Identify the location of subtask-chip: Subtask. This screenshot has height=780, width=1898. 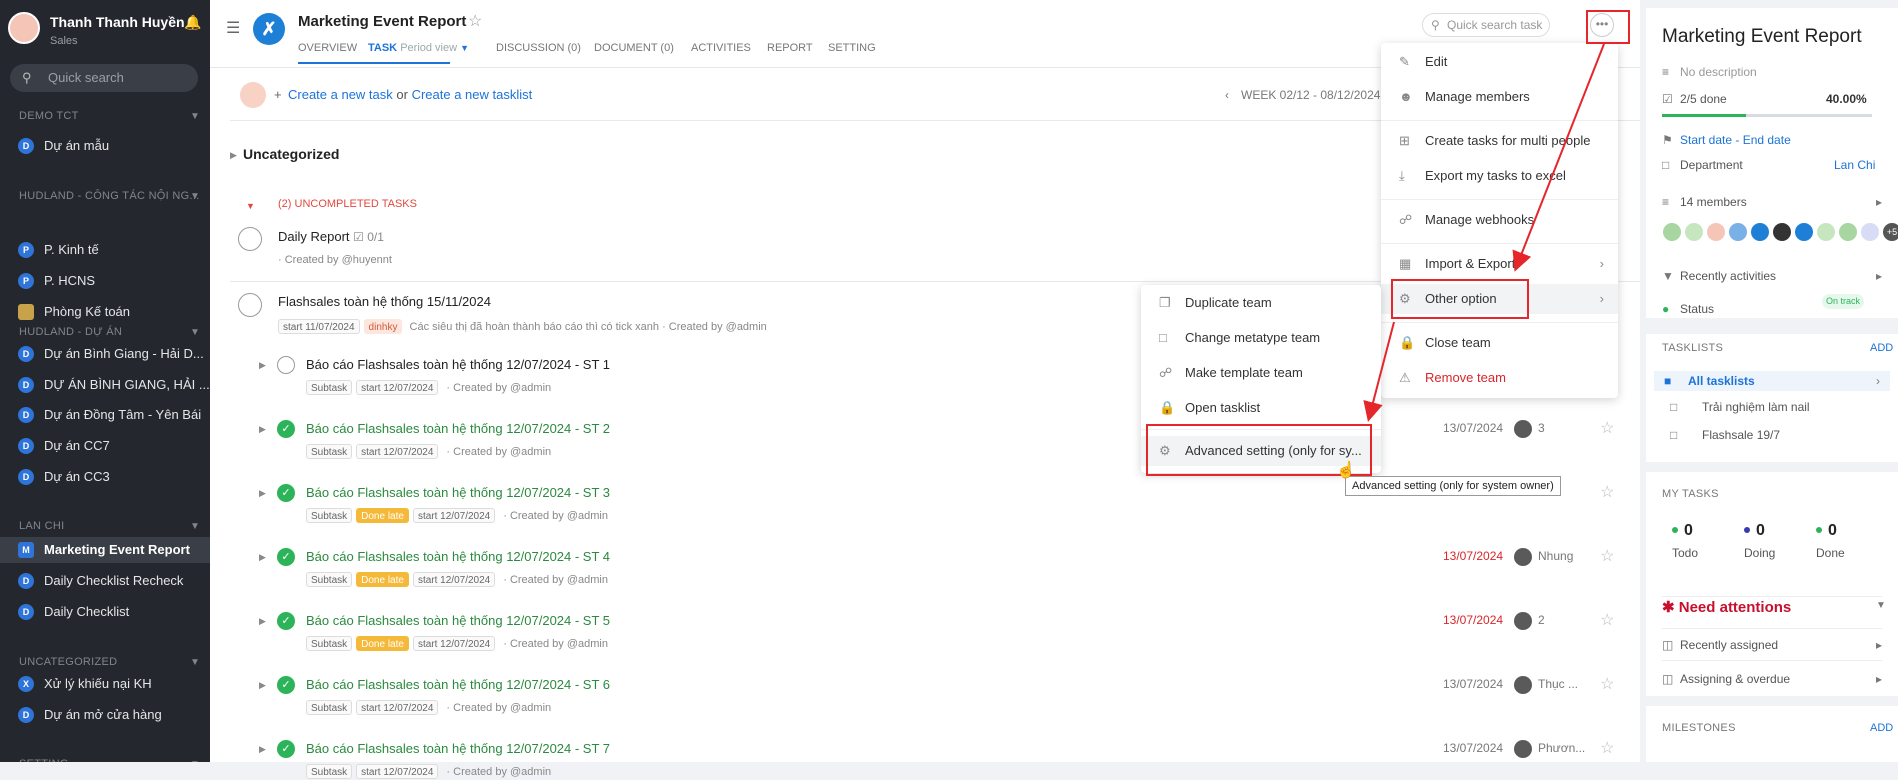
(329, 771).